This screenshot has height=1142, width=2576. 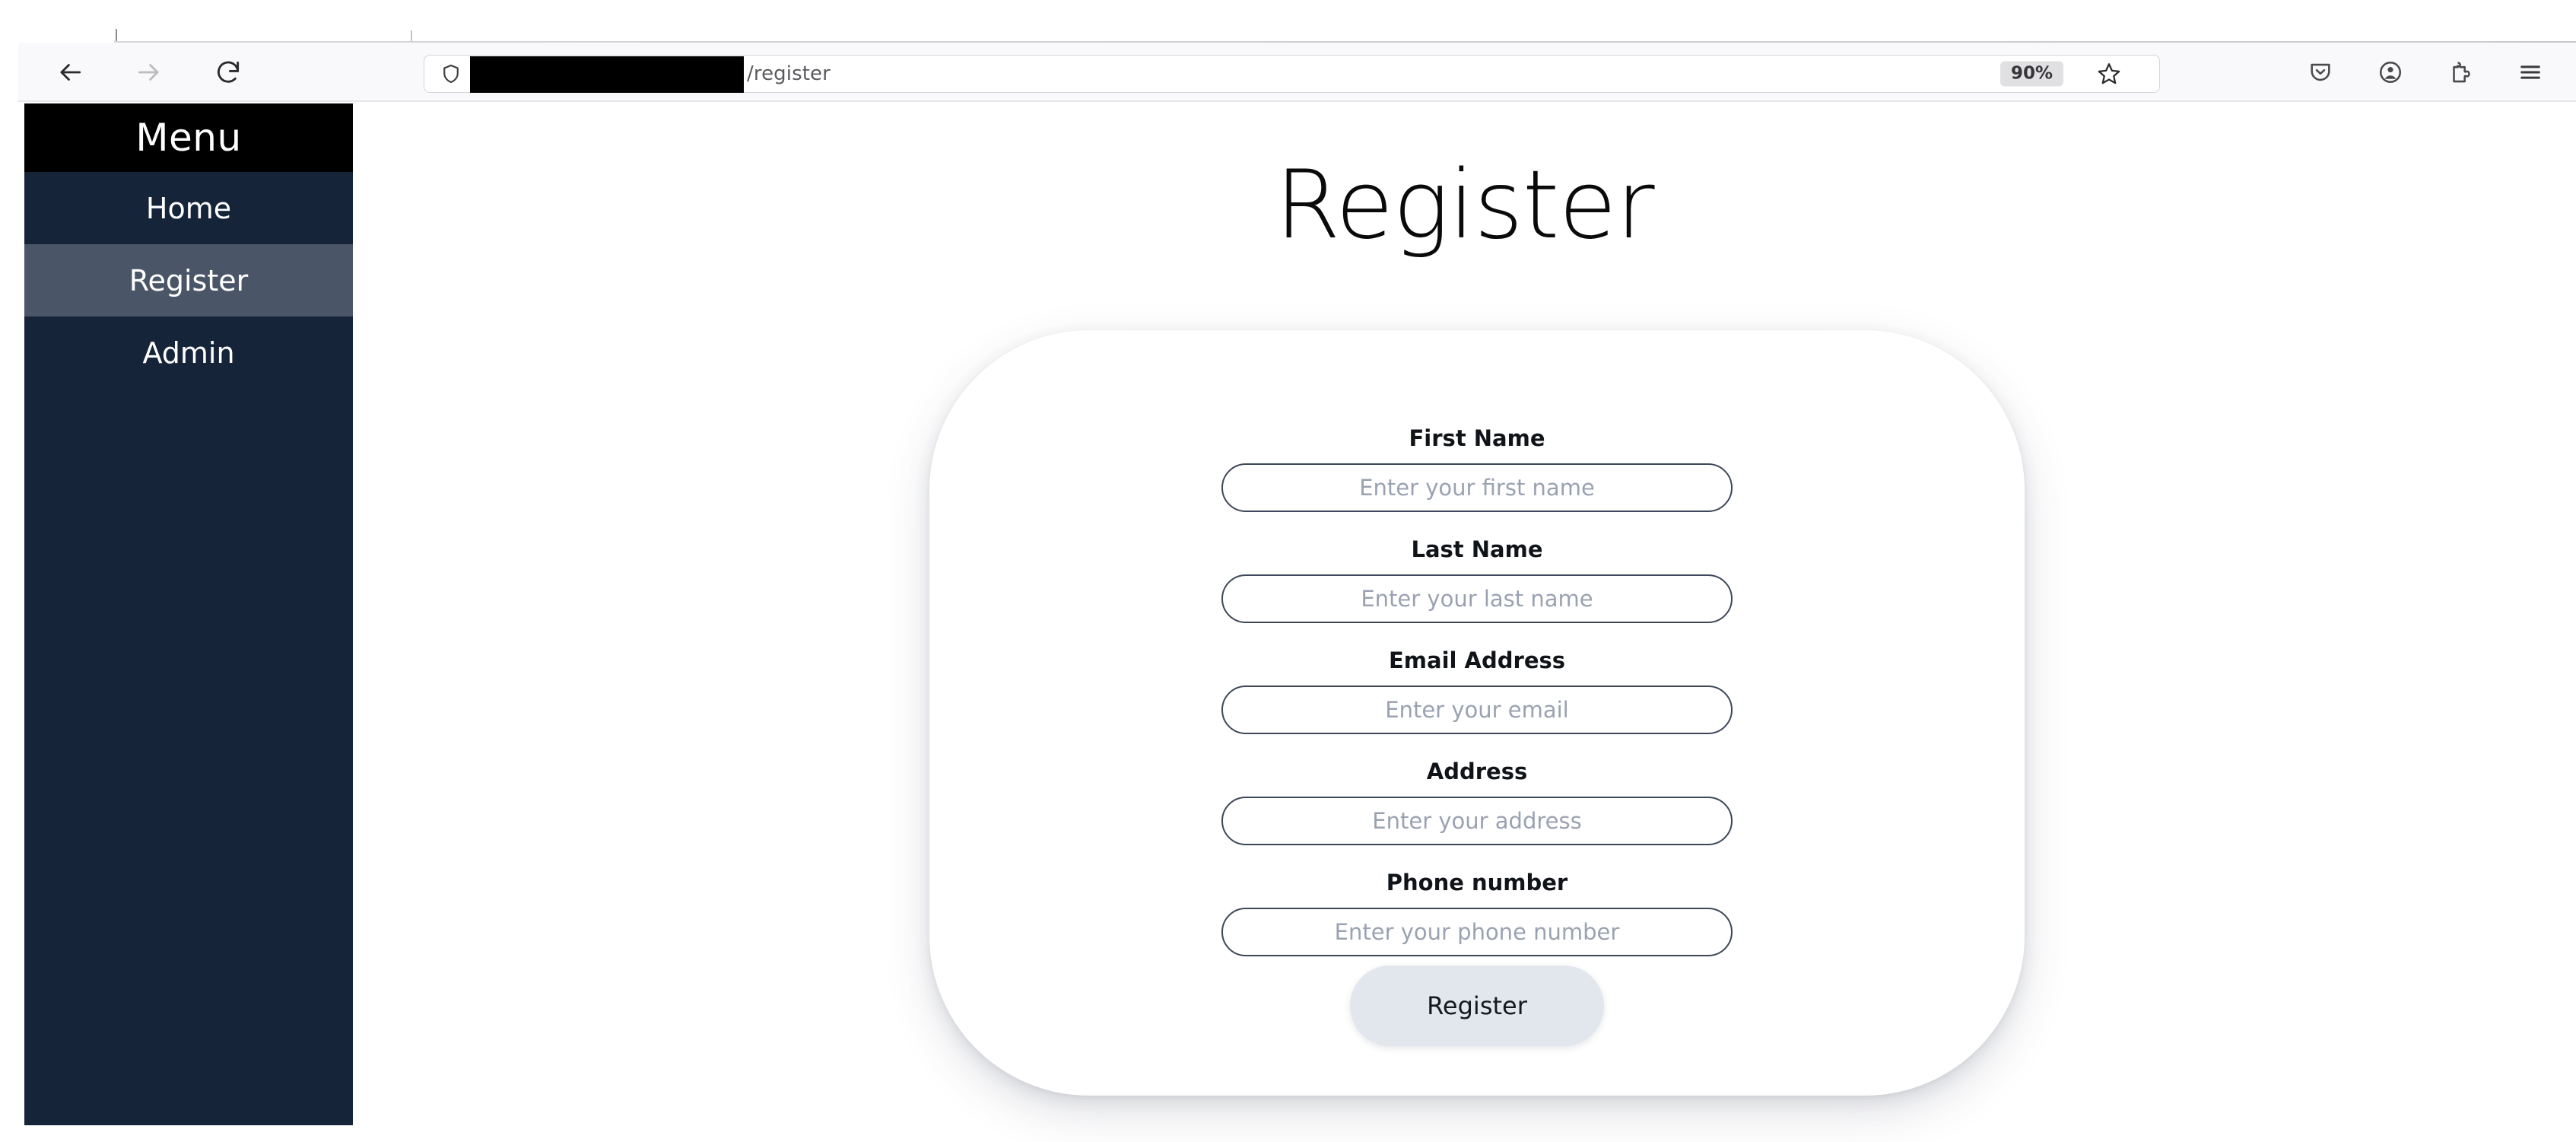 I want to click on address-bar: /register 90%, so click(x=1292, y=74).